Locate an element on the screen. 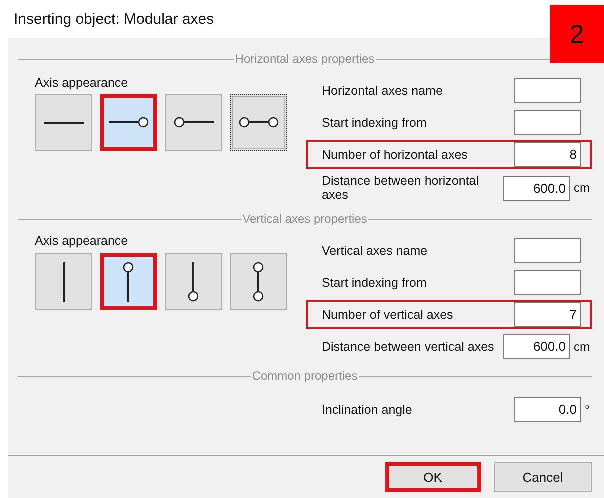  field-label: Number of vertical axes is located at coordinates (388, 315).